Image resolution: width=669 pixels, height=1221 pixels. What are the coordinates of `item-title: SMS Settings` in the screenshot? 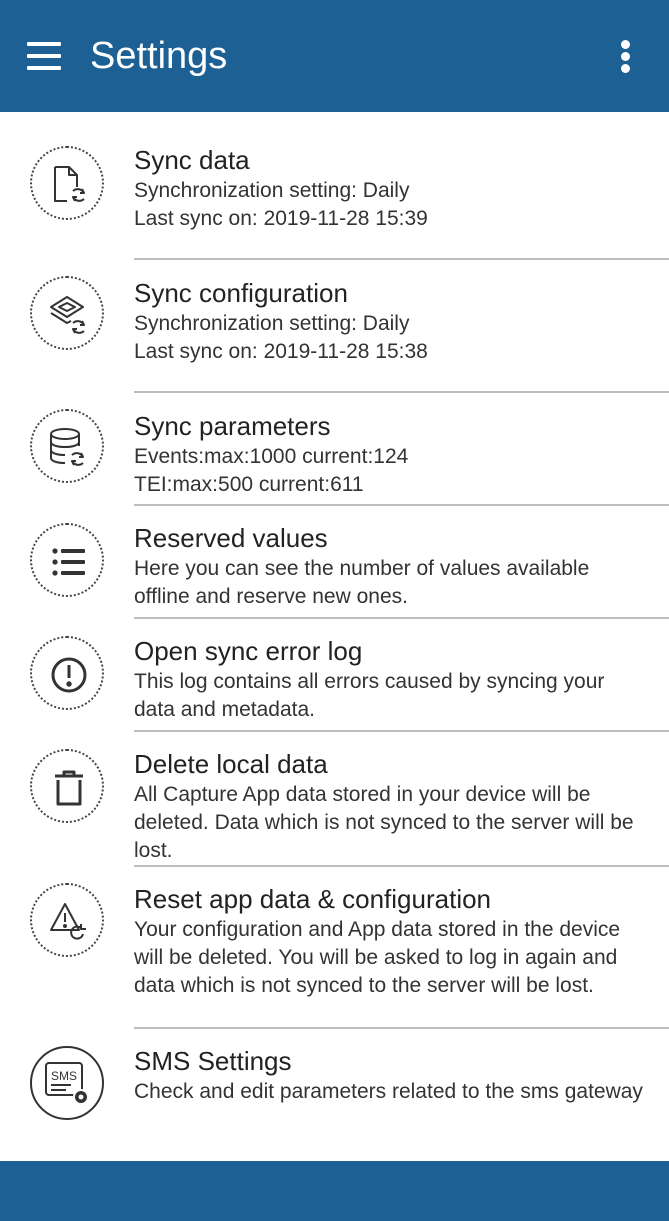 It's located at (213, 1061).